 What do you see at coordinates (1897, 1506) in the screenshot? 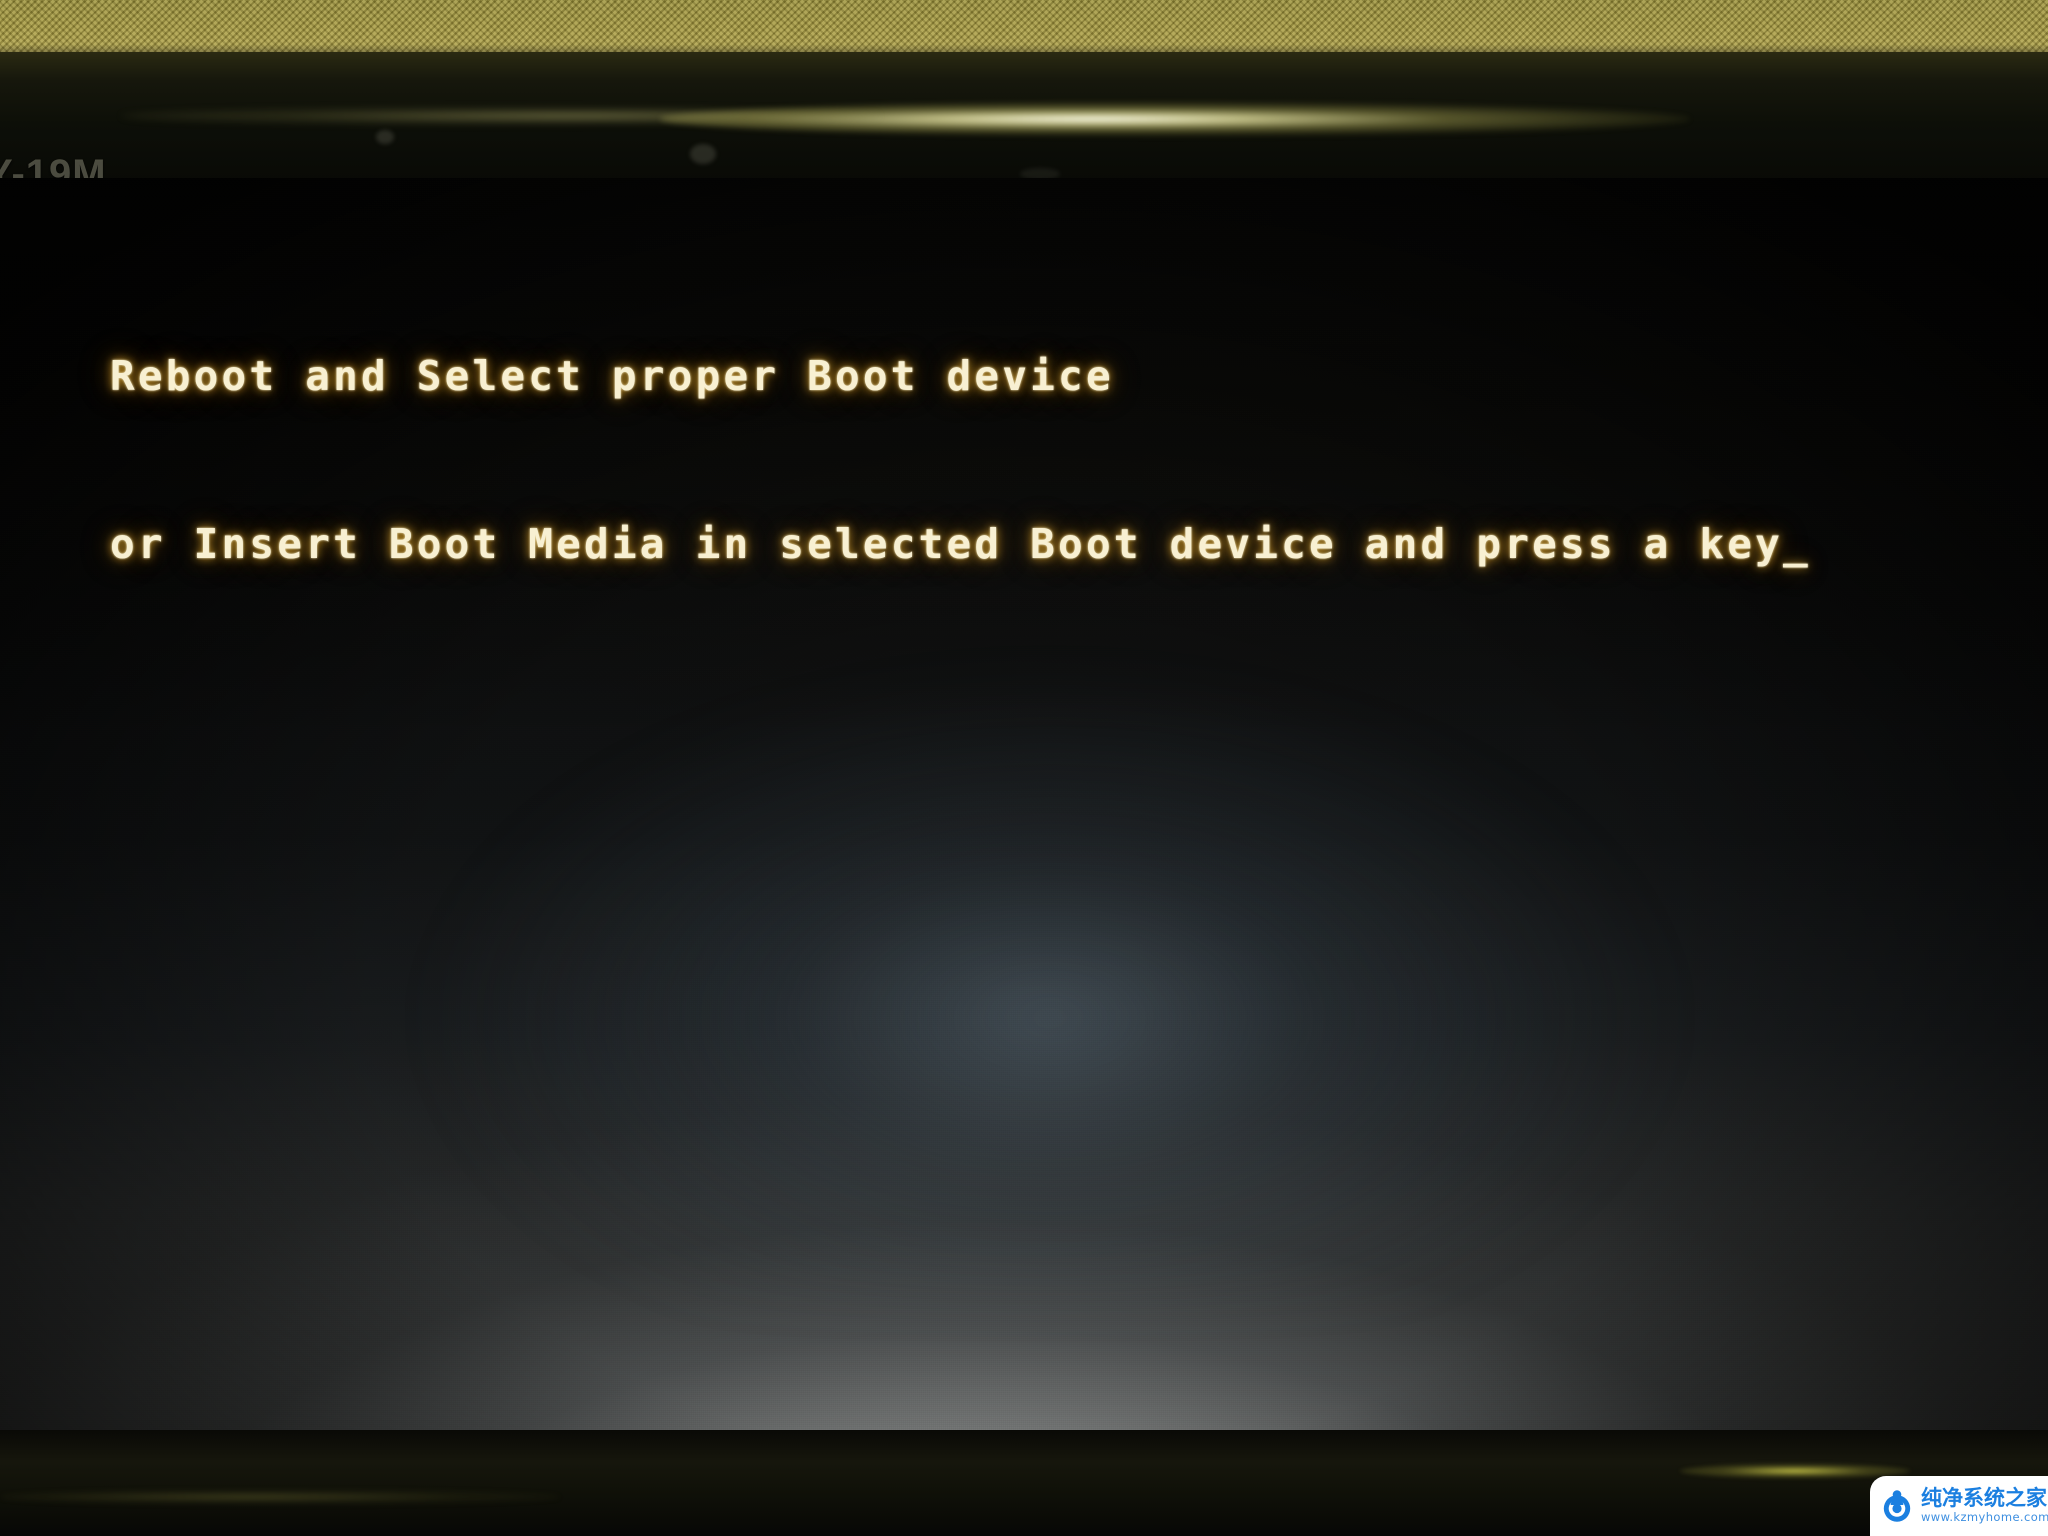
I see `person-in-circle-icon` at bounding box center [1897, 1506].